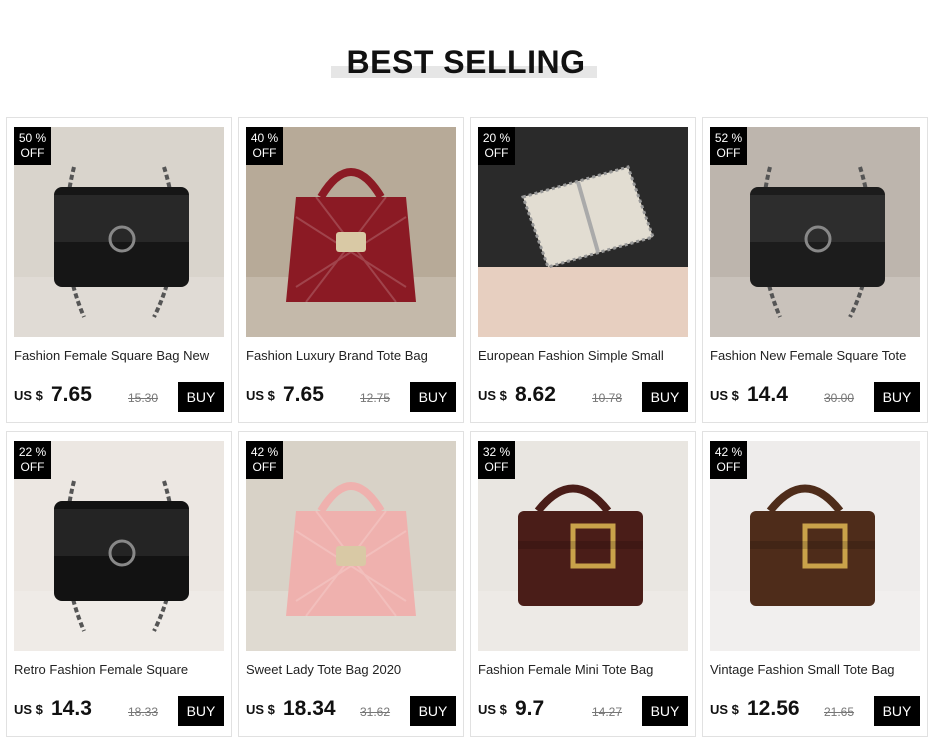 Image resolution: width=932 pixels, height=749 pixels. I want to click on sale-price: 14.4, so click(767, 394).